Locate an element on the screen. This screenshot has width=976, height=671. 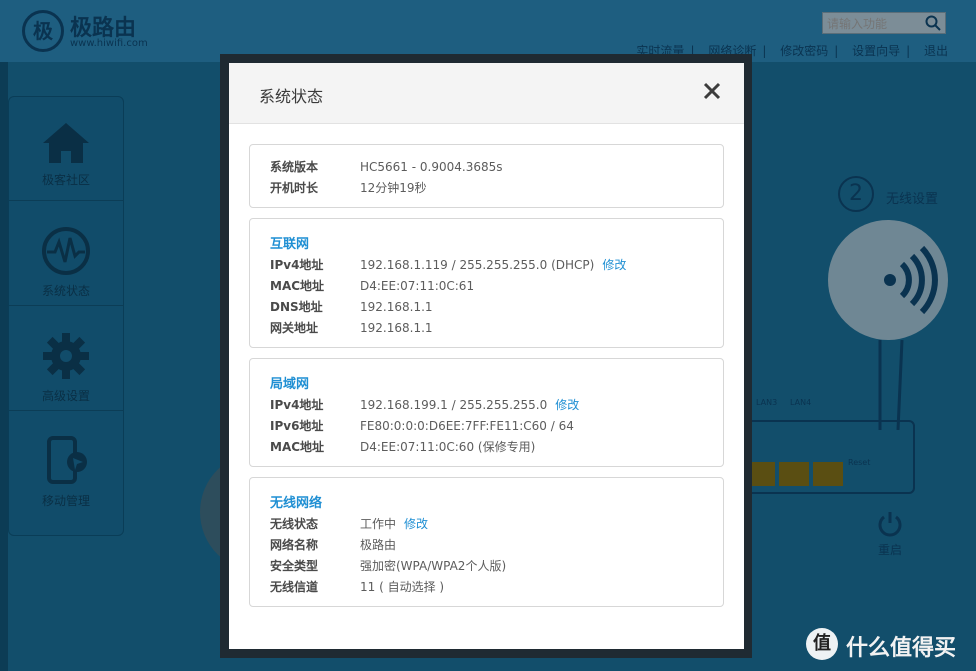
info-value: 11 ( 自动选择 ) is located at coordinates (402, 587).